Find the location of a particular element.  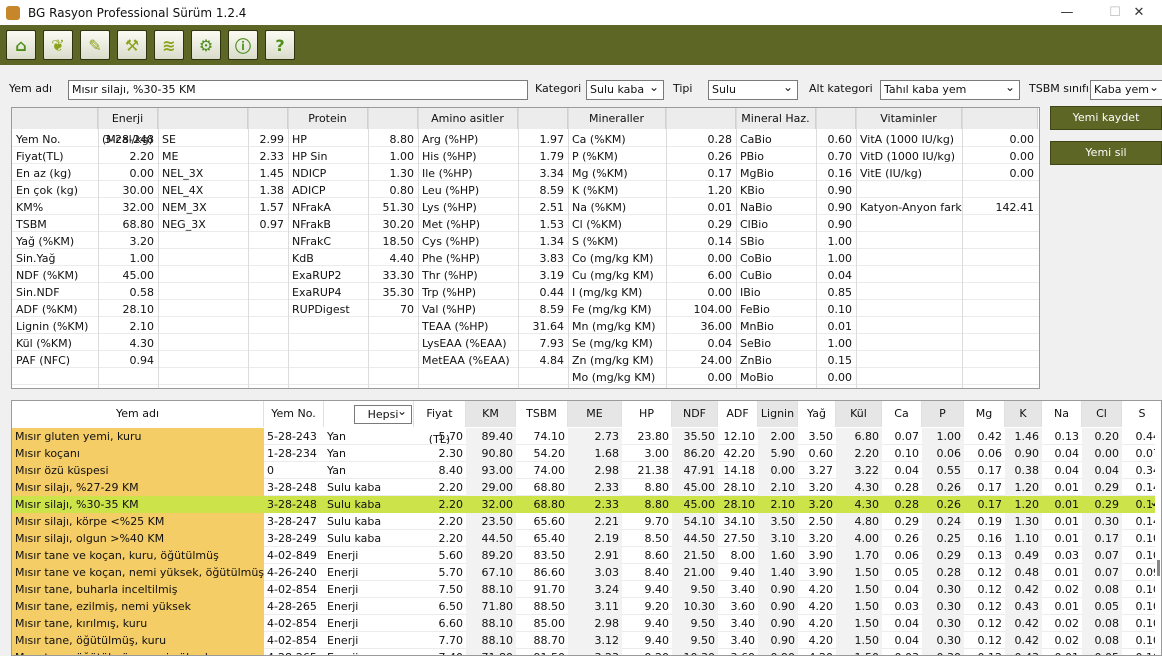

column-header-1: Yem No. is located at coordinates (294, 414).